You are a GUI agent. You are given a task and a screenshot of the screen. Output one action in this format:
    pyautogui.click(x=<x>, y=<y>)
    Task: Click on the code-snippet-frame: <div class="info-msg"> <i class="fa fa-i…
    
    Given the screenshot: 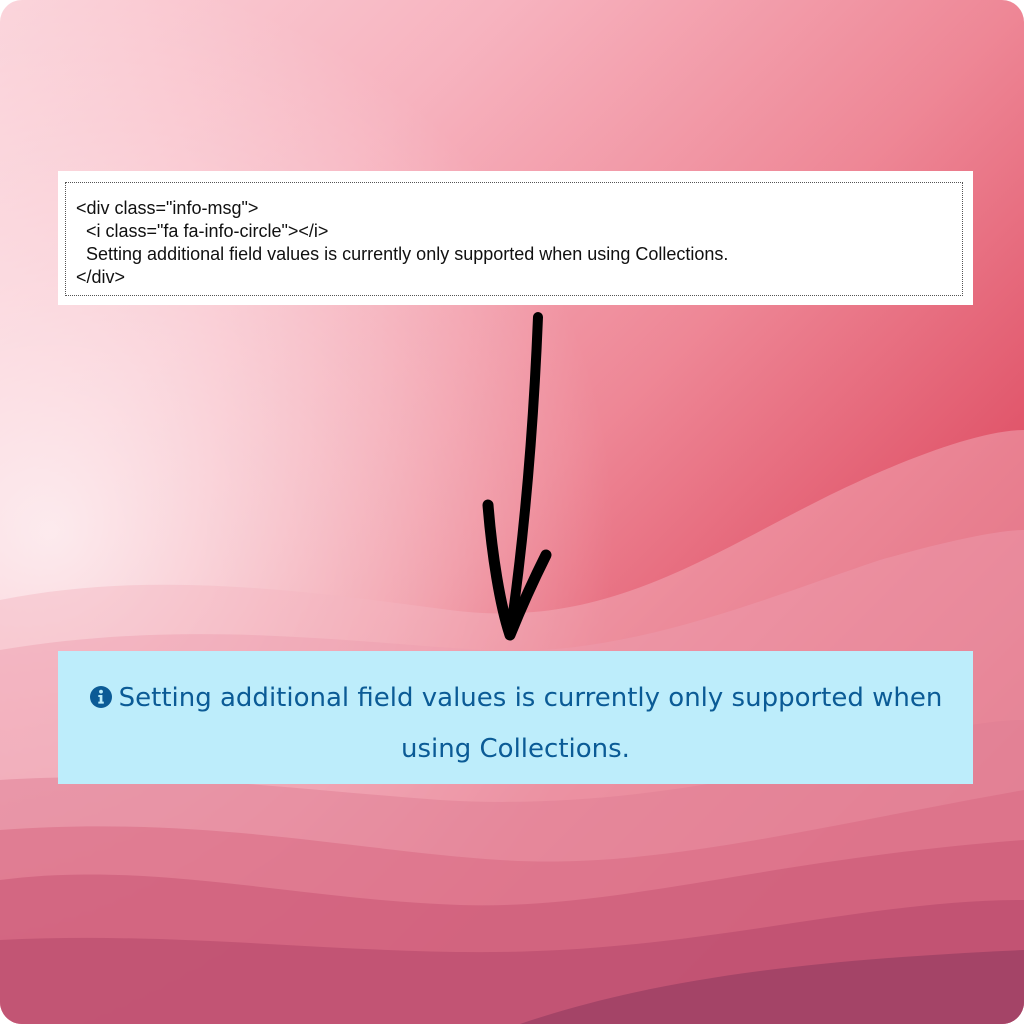 What is the action you would take?
    pyautogui.click(x=514, y=239)
    